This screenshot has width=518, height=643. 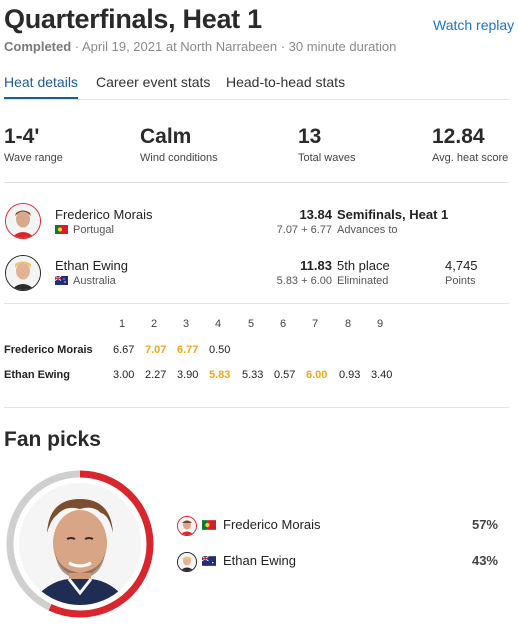 I want to click on wave-number-header: 1, so click(x=122, y=324).